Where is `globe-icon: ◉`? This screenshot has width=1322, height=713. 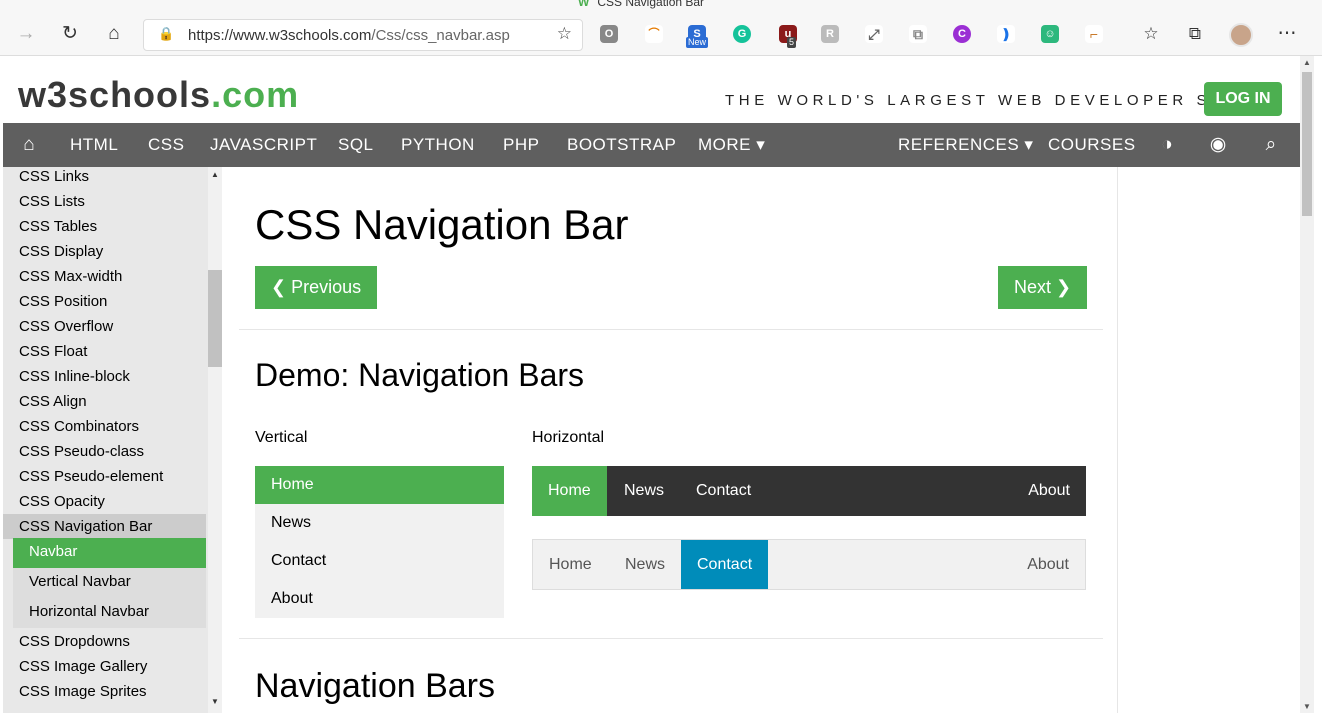
globe-icon: ◉ is located at coordinates (1218, 145).